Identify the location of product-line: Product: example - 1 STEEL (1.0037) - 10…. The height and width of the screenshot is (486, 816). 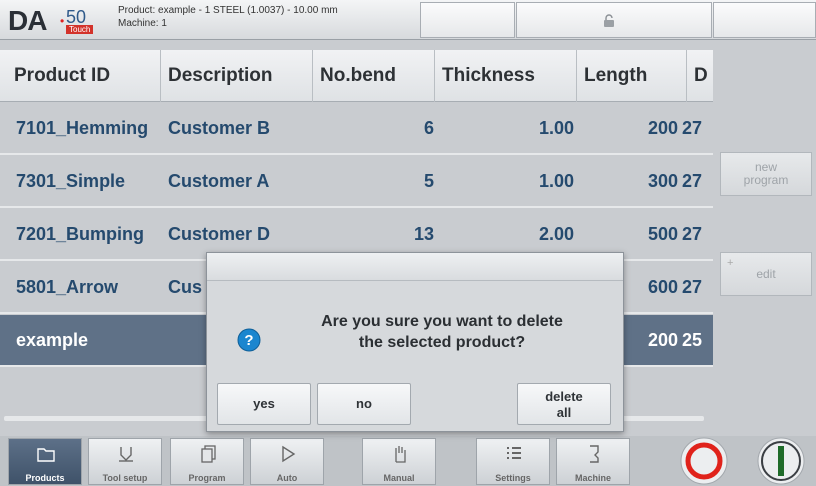
(228, 10).